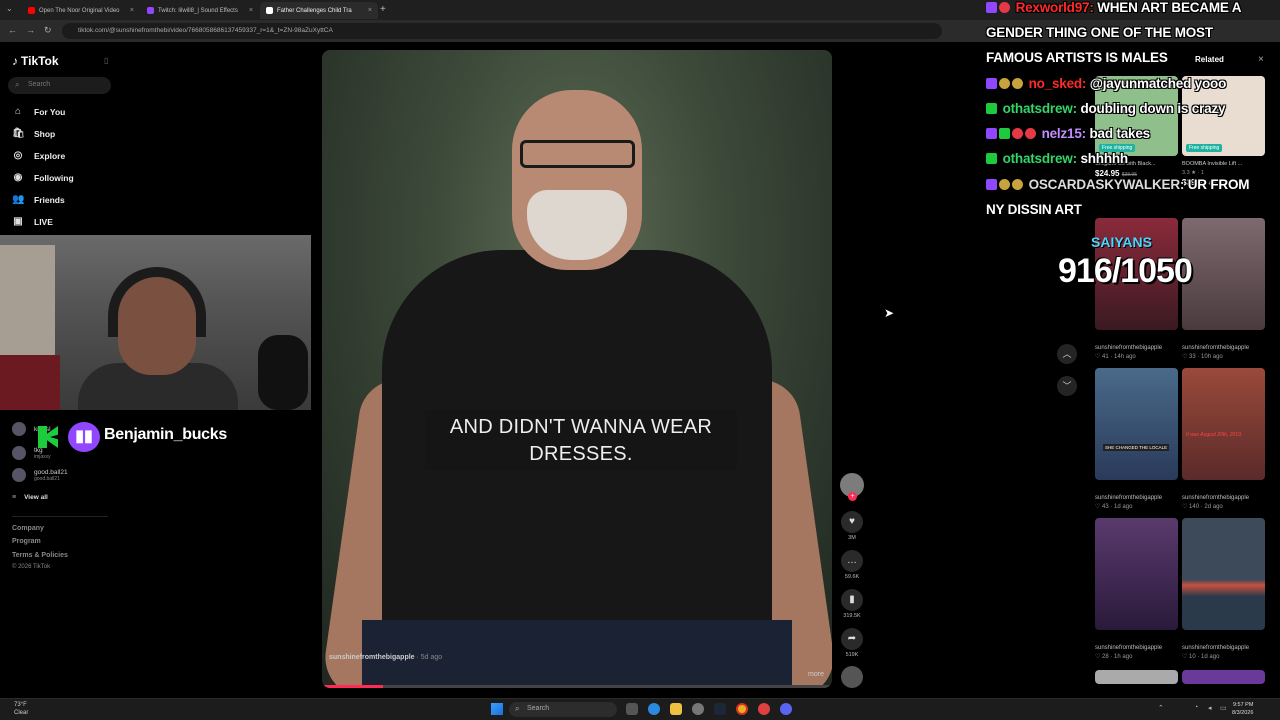 The image size is (1280, 720). I want to click on nav-following: ◉ Following, so click(43, 177).